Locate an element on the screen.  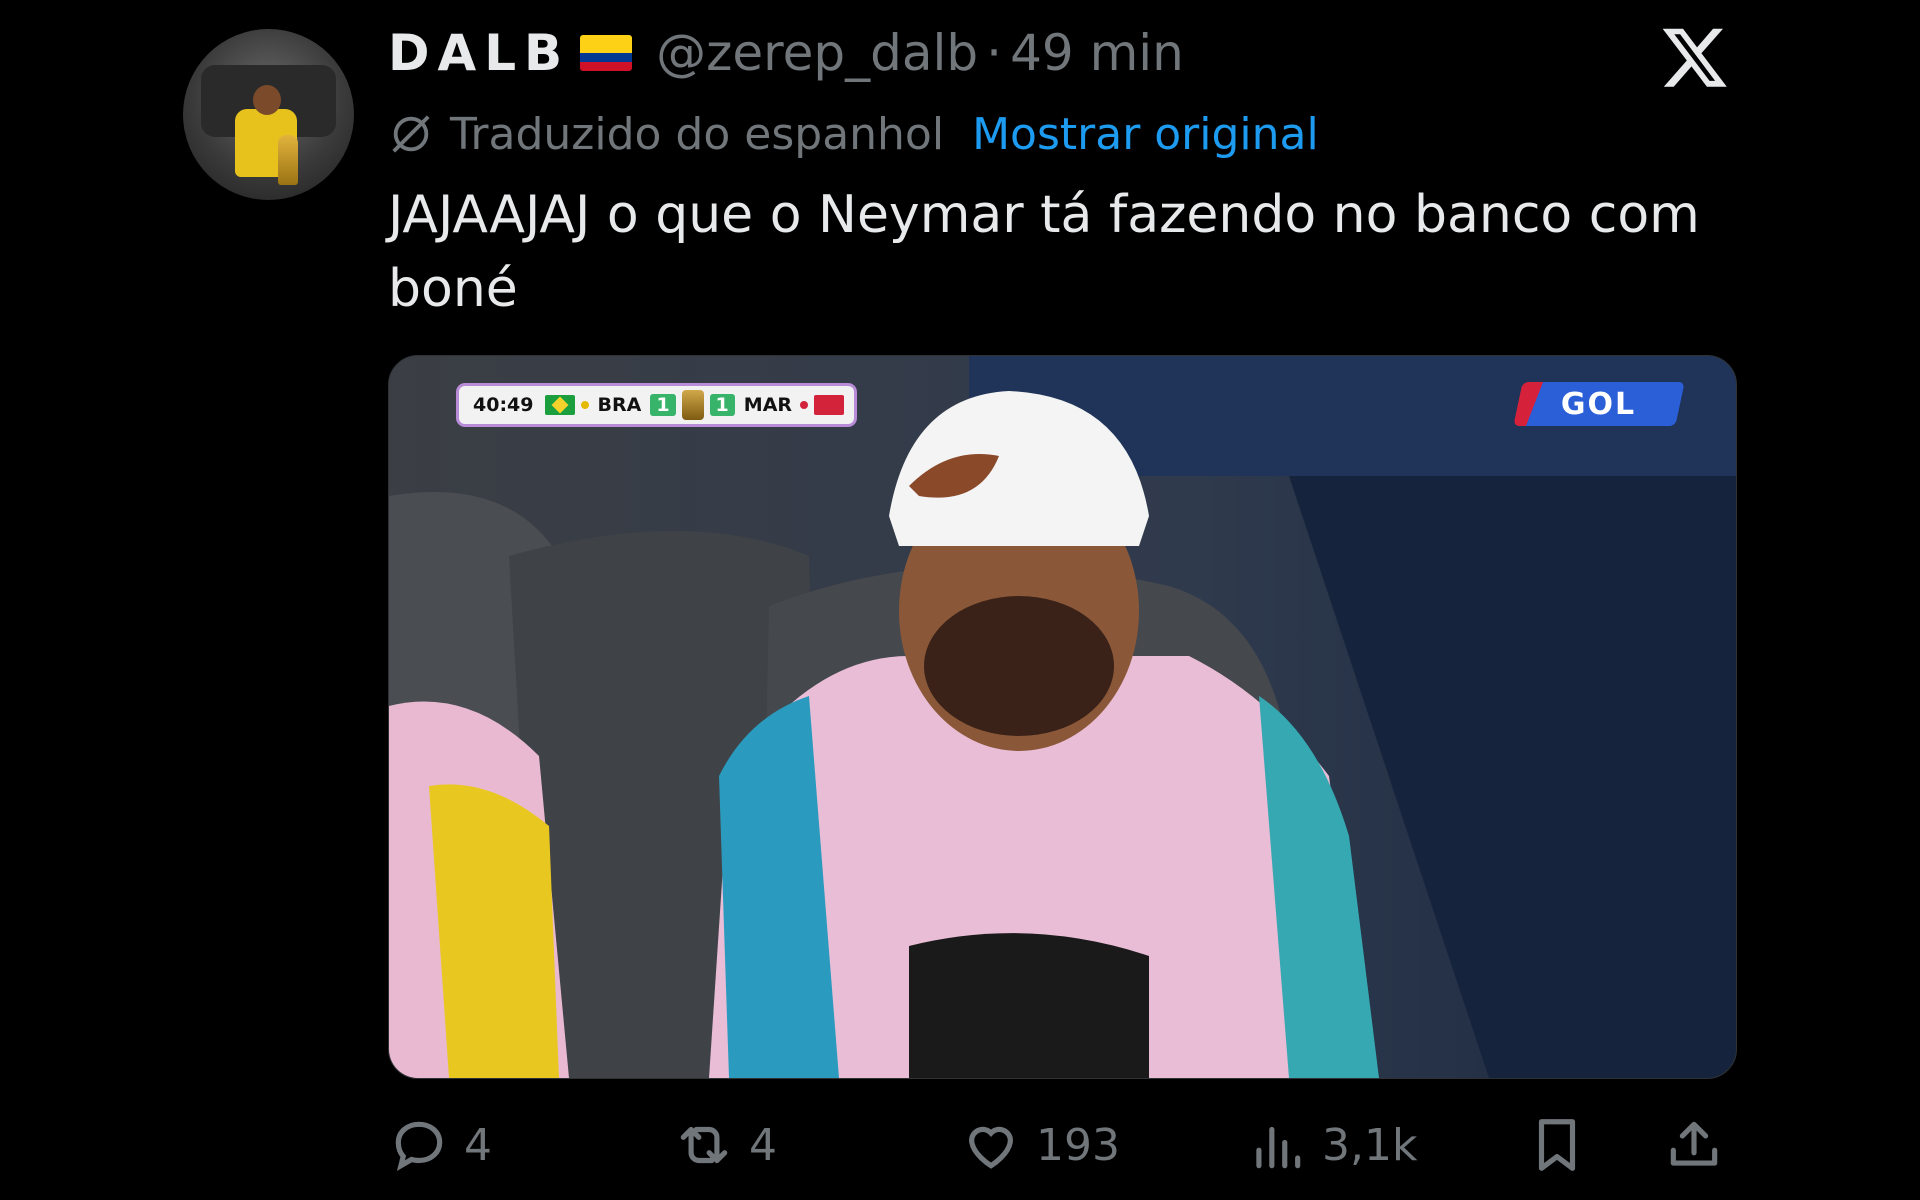
broadcaster-logo: GOL is located at coordinates (1599, 404).